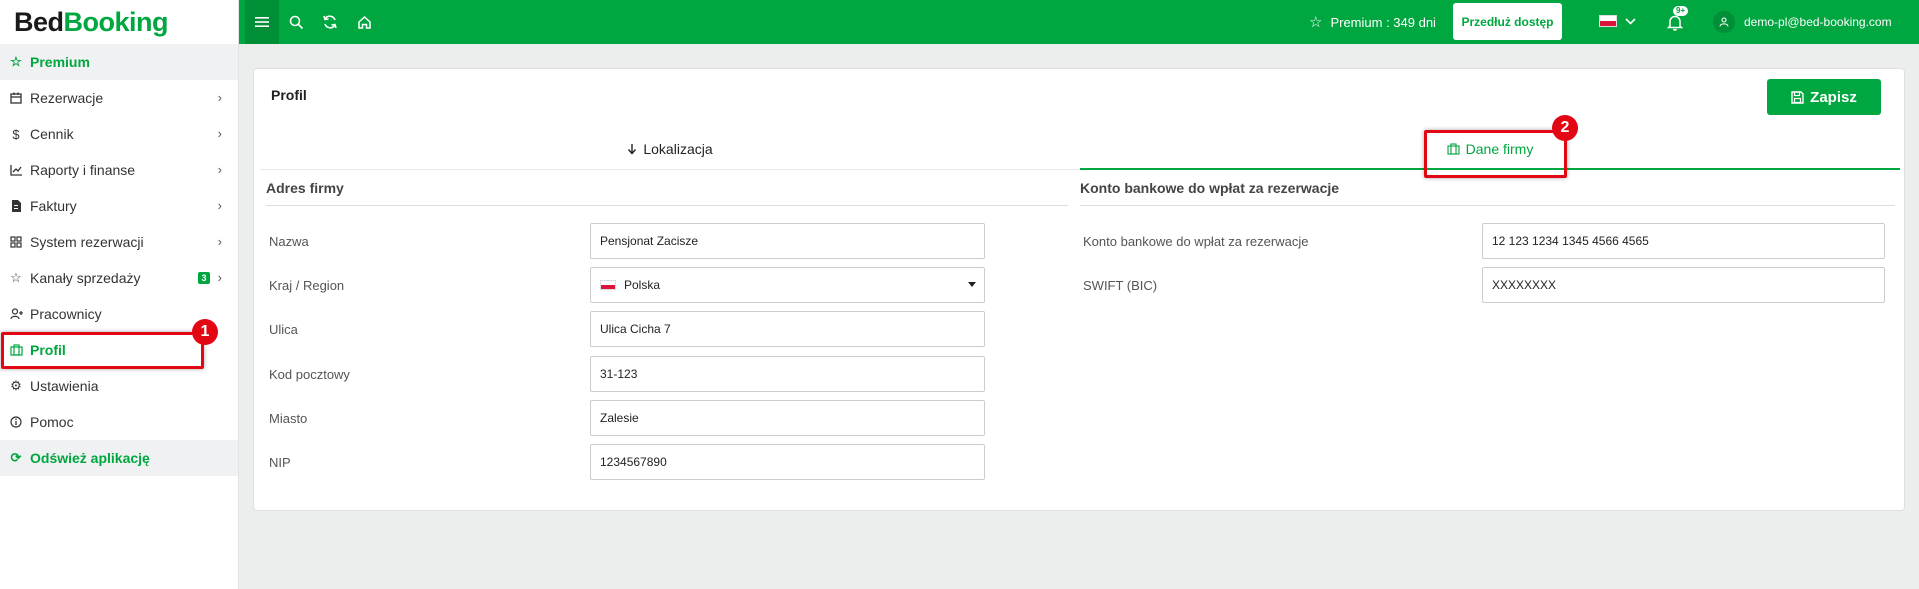 The width and height of the screenshot is (1919, 589). What do you see at coordinates (204, 278) in the screenshot?
I see `count-badge: 3` at bounding box center [204, 278].